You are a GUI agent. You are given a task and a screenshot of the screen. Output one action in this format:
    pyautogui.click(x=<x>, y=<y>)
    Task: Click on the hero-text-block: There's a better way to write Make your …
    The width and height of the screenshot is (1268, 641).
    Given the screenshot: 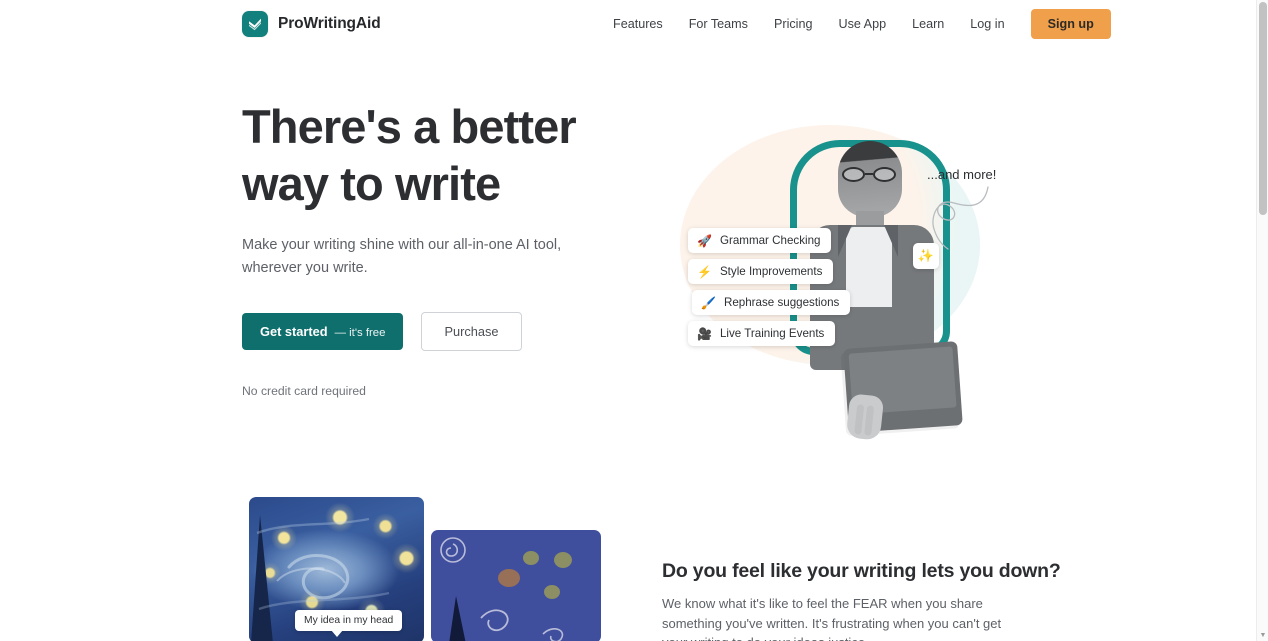 What is the action you would take?
    pyautogui.click(x=442, y=248)
    